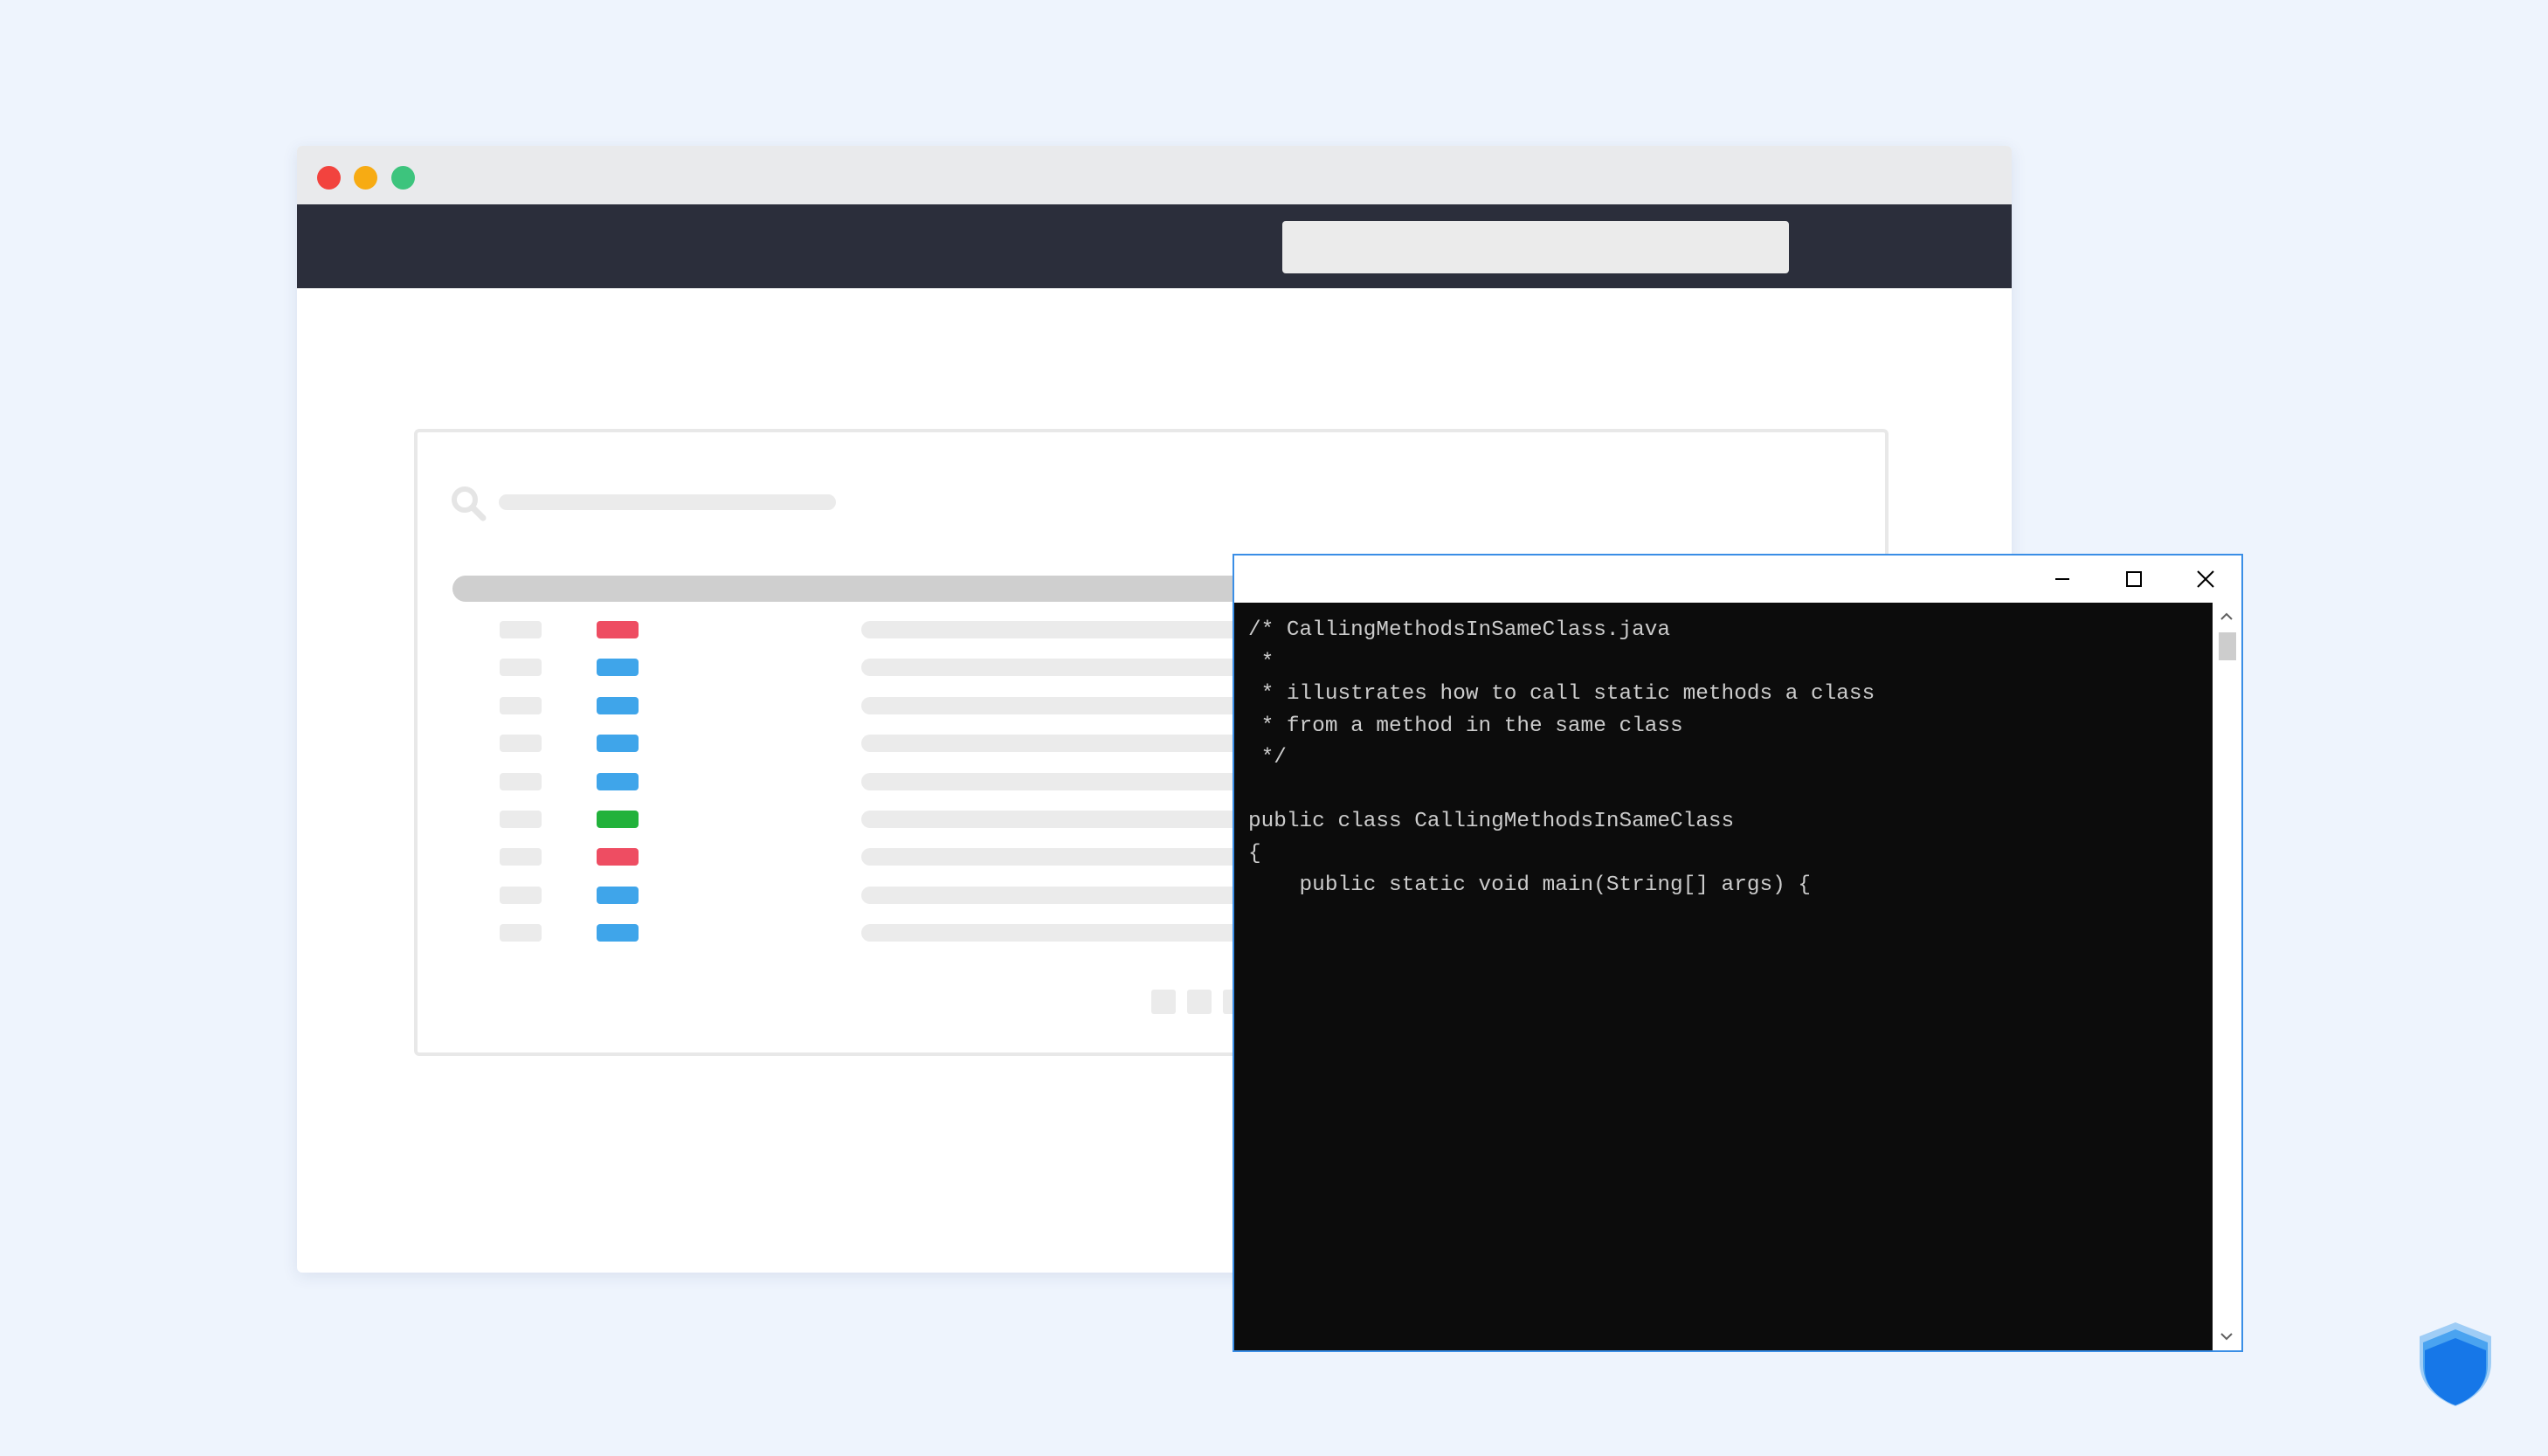  What do you see at coordinates (1492, 821) in the screenshot?
I see `code-line: public class CallingMethodsInSameClass` at bounding box center [1492, 821].